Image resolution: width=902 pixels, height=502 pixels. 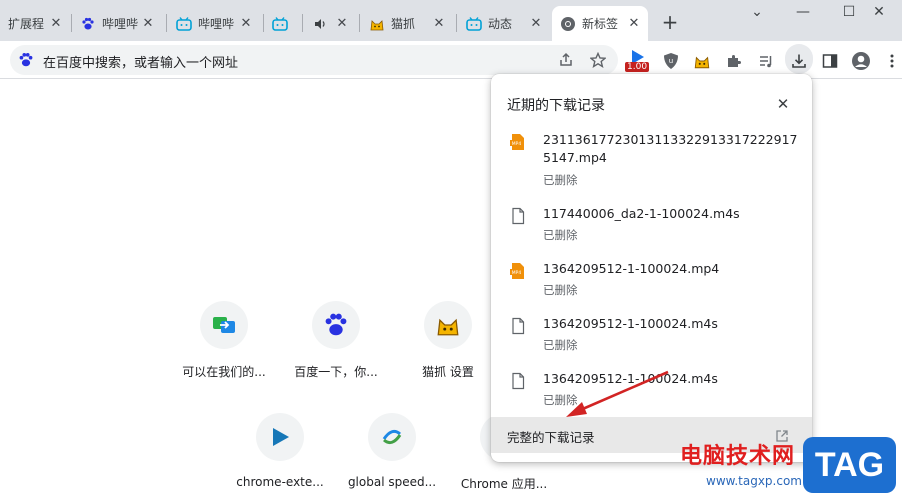 I want to click on transfer-icon, so click(x=224, y=325).